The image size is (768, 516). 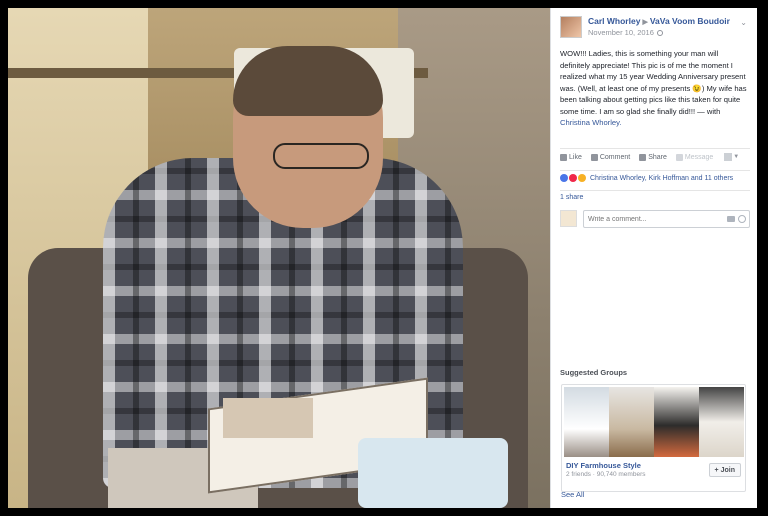 I want to click on photo-glasses, so click(x=321, y=156).